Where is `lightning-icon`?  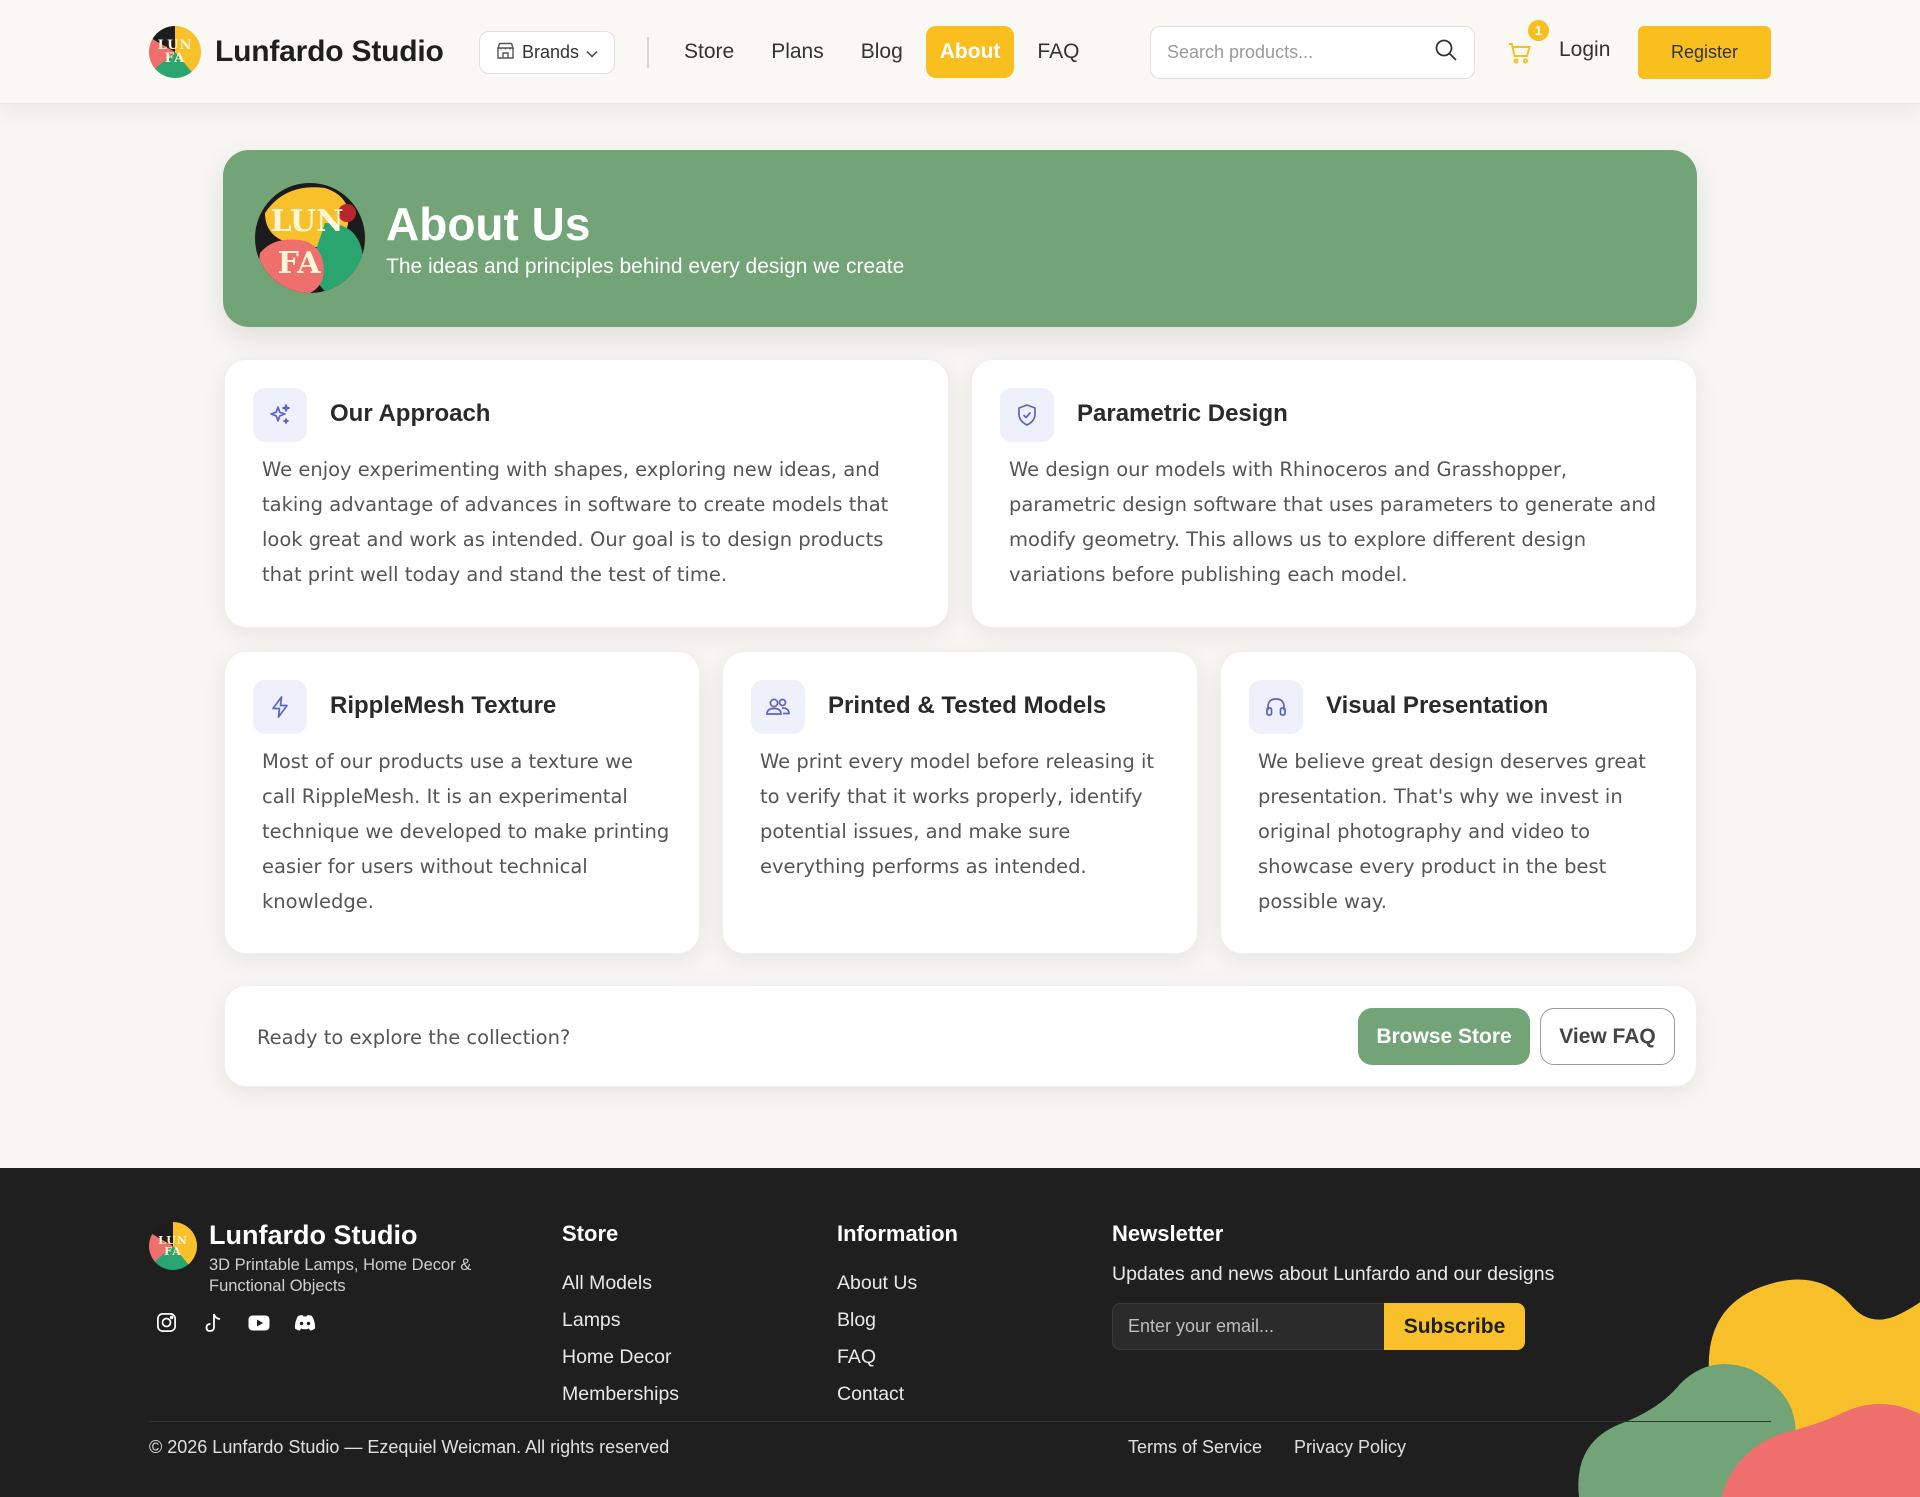 lightning-icon is located at coordinates (280, 707).